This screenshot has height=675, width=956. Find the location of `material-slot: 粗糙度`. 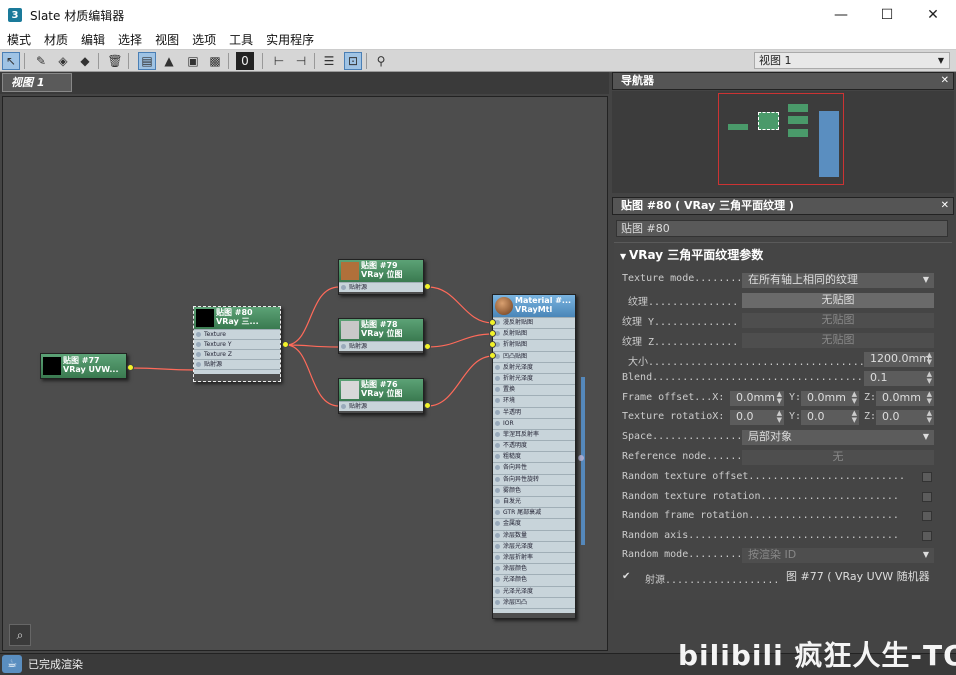

material-slot: 粗糙度 is located at coordinates (534, 457).